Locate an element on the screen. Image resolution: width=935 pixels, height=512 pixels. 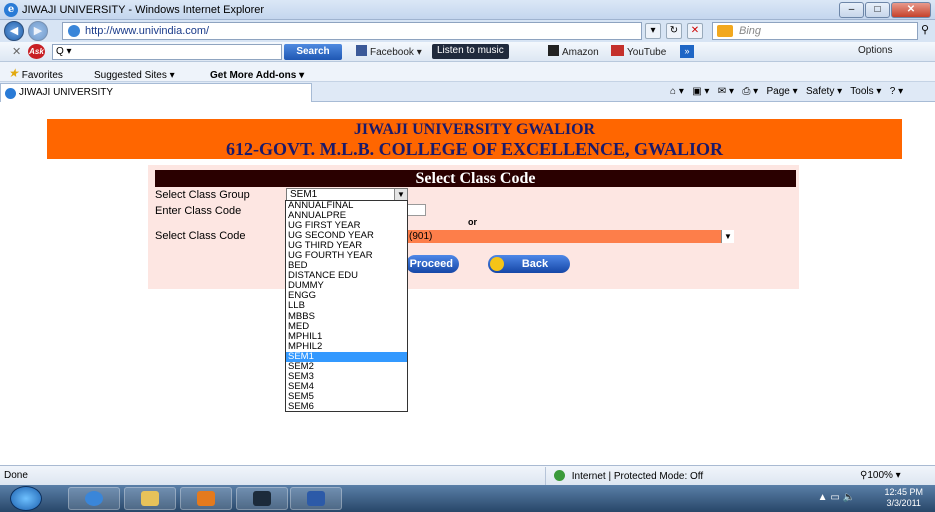
dropdown-option: MBBS is located at coordinates (346, 317).